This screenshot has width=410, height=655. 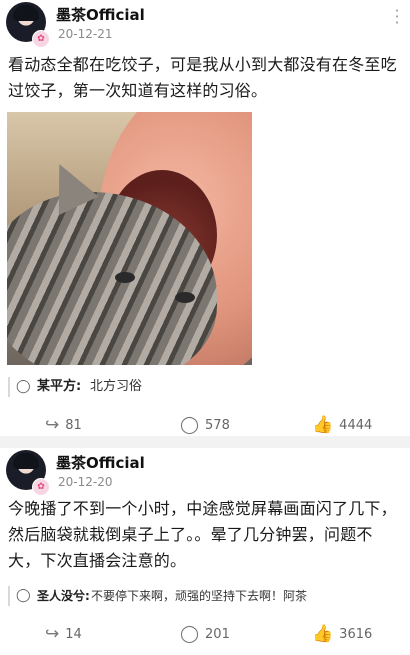 I want to click on comment-user: 圣人没兮:, so click(x=63, y=596).